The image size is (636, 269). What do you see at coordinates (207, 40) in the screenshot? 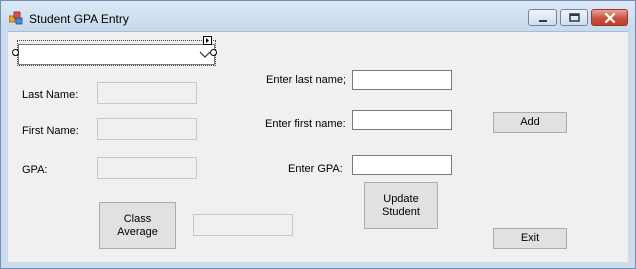
I see `smart-tag-arrow-icon` at bounding box center [207, 40].